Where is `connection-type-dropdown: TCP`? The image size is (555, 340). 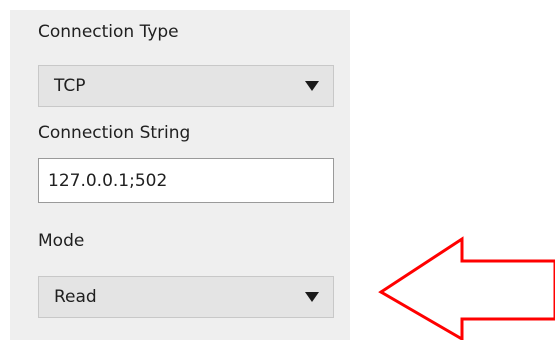
connection-type-dropdown: TCP is located at coordinates (186, 86).